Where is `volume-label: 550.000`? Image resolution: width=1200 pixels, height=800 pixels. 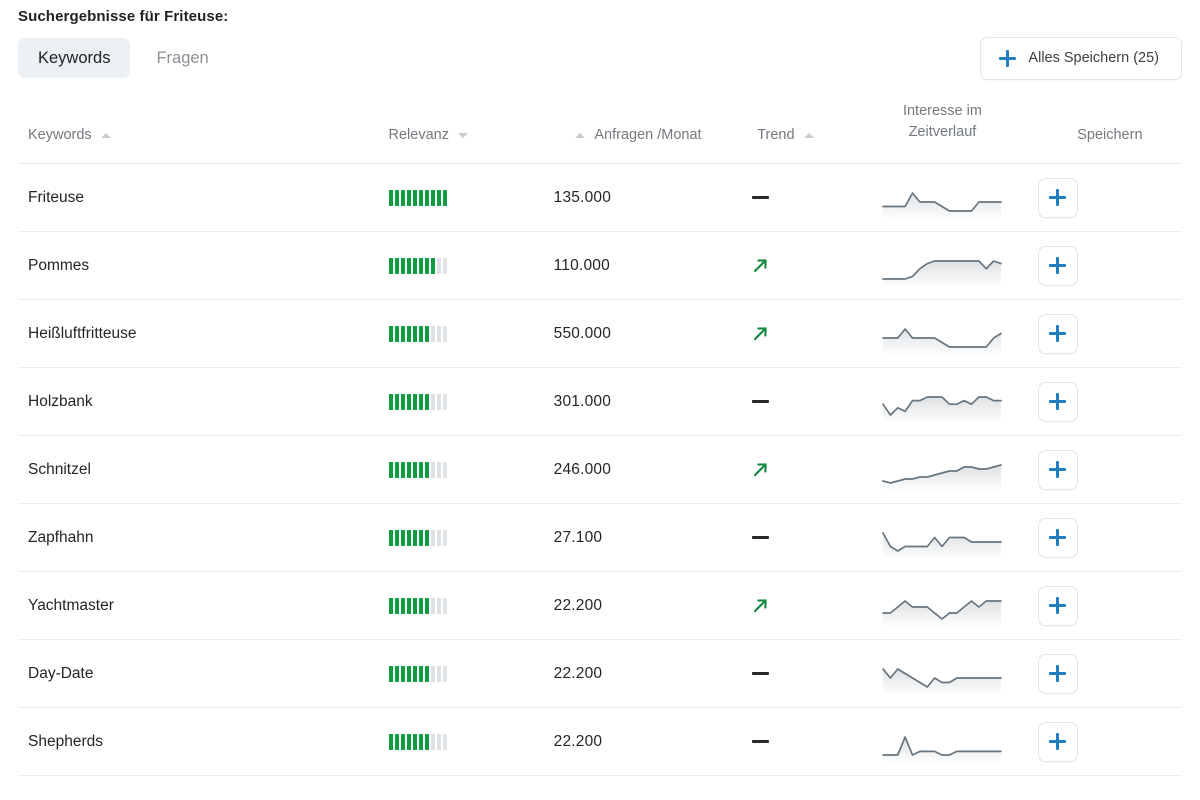 volume-label: 550.000 is located at coordinates (582, 333).